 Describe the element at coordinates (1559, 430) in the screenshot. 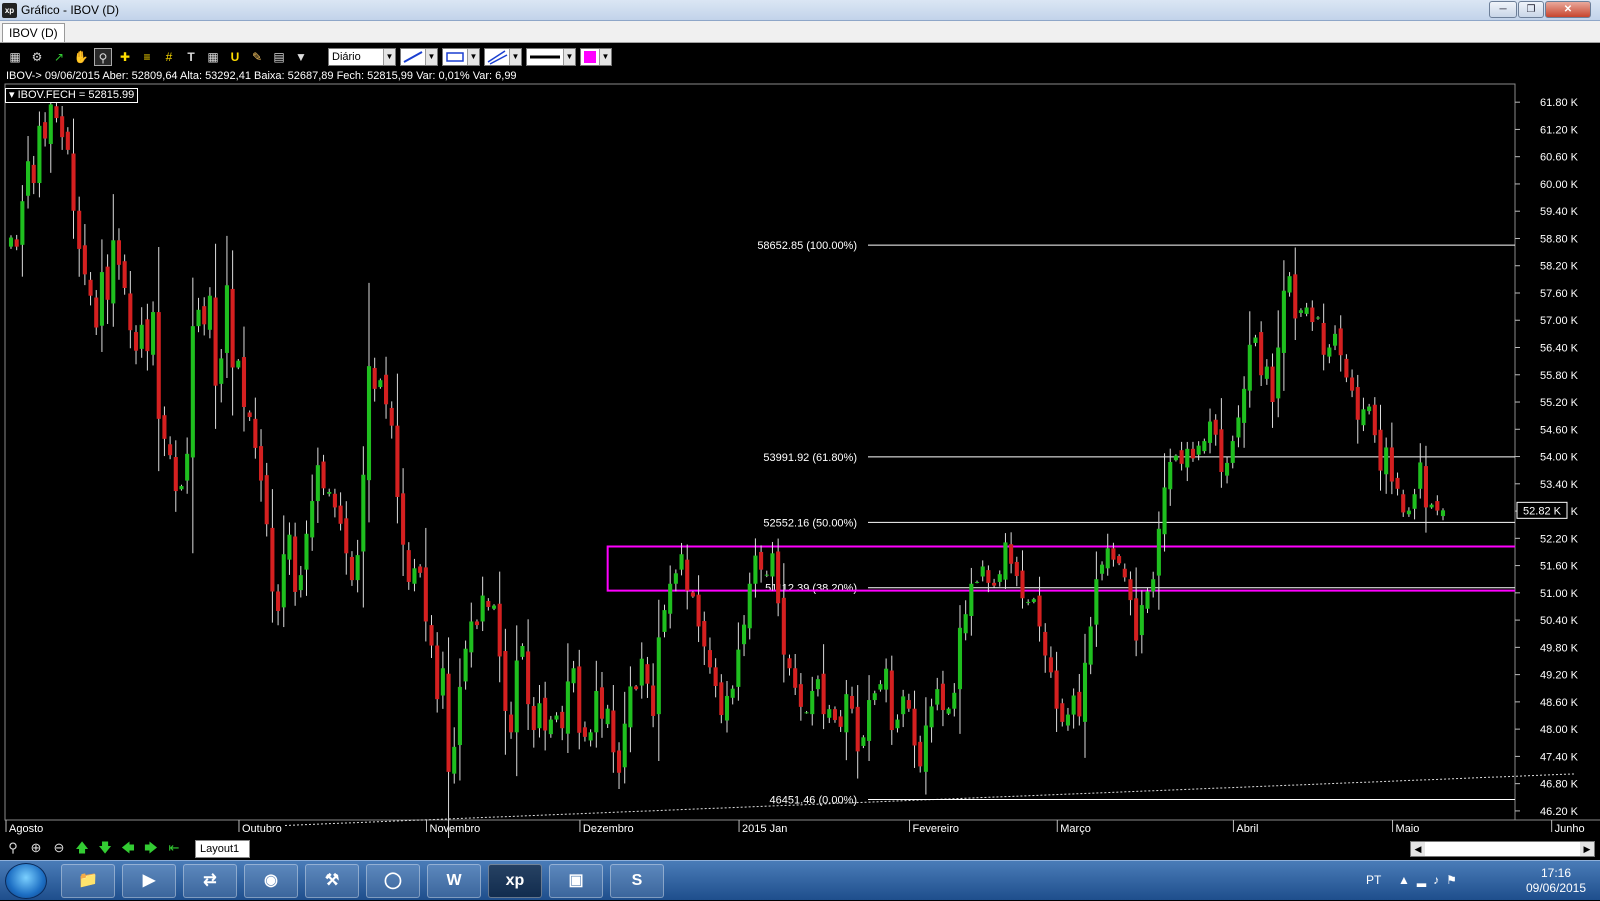

I see `y-tick-label: 54.60 K` at that location.